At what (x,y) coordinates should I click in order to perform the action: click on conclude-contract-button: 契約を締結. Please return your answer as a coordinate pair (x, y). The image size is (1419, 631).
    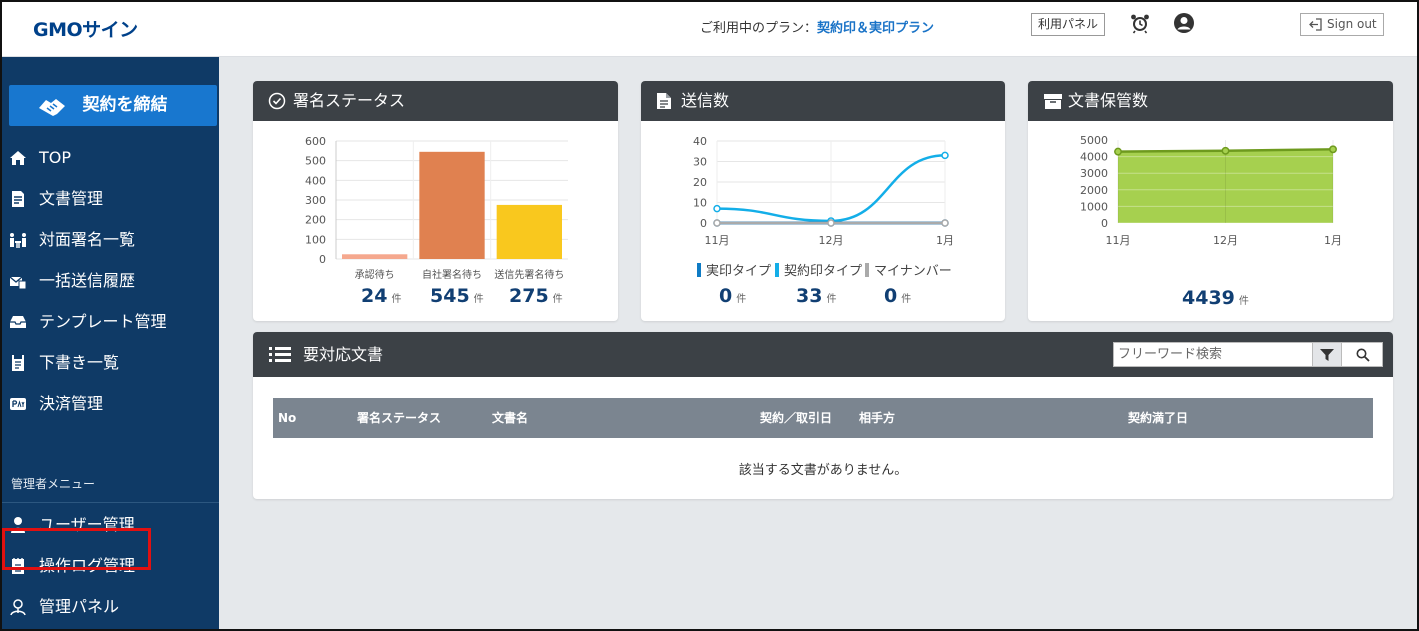
    Looking at the image, I should click on (113, 105).